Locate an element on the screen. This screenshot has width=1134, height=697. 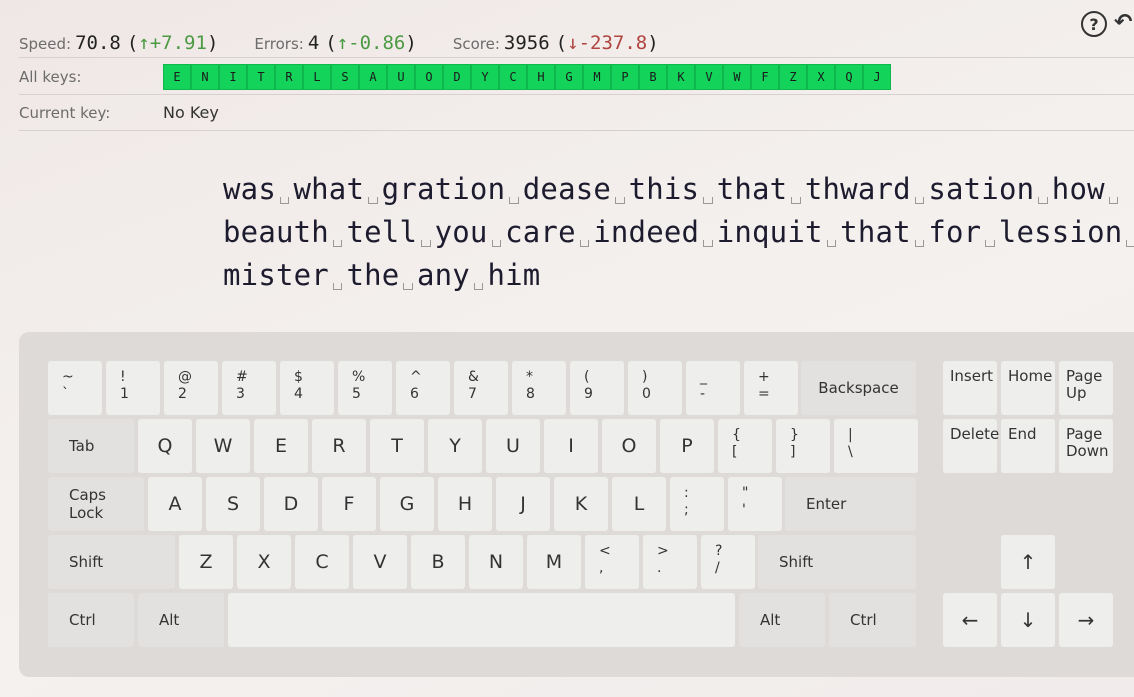
key-r: R is located at coordinates (339, 446).